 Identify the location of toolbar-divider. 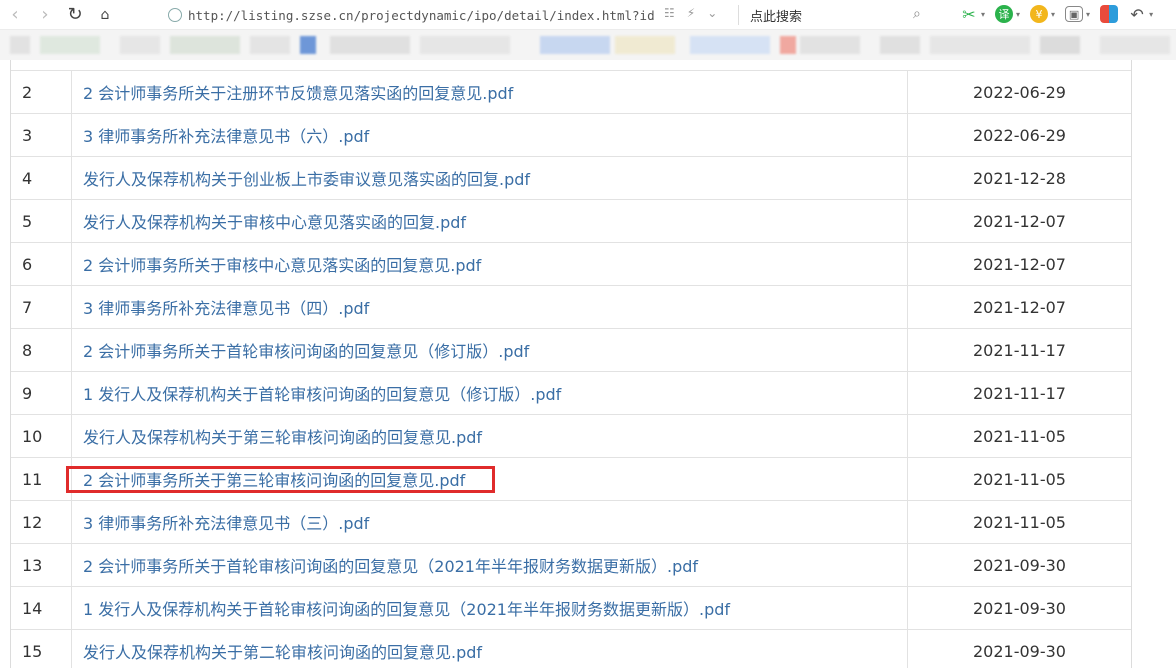
(738, 15).